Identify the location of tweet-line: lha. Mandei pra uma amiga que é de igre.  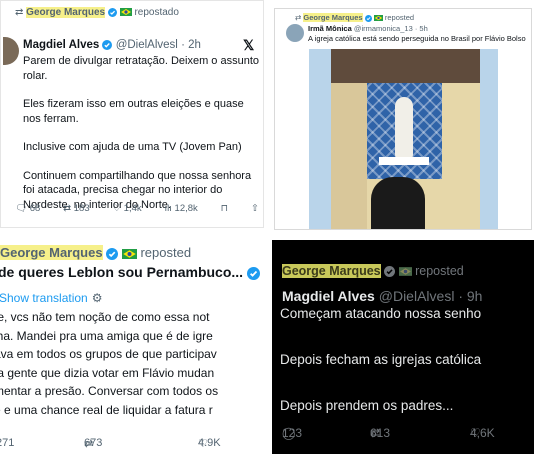
(106, 335).